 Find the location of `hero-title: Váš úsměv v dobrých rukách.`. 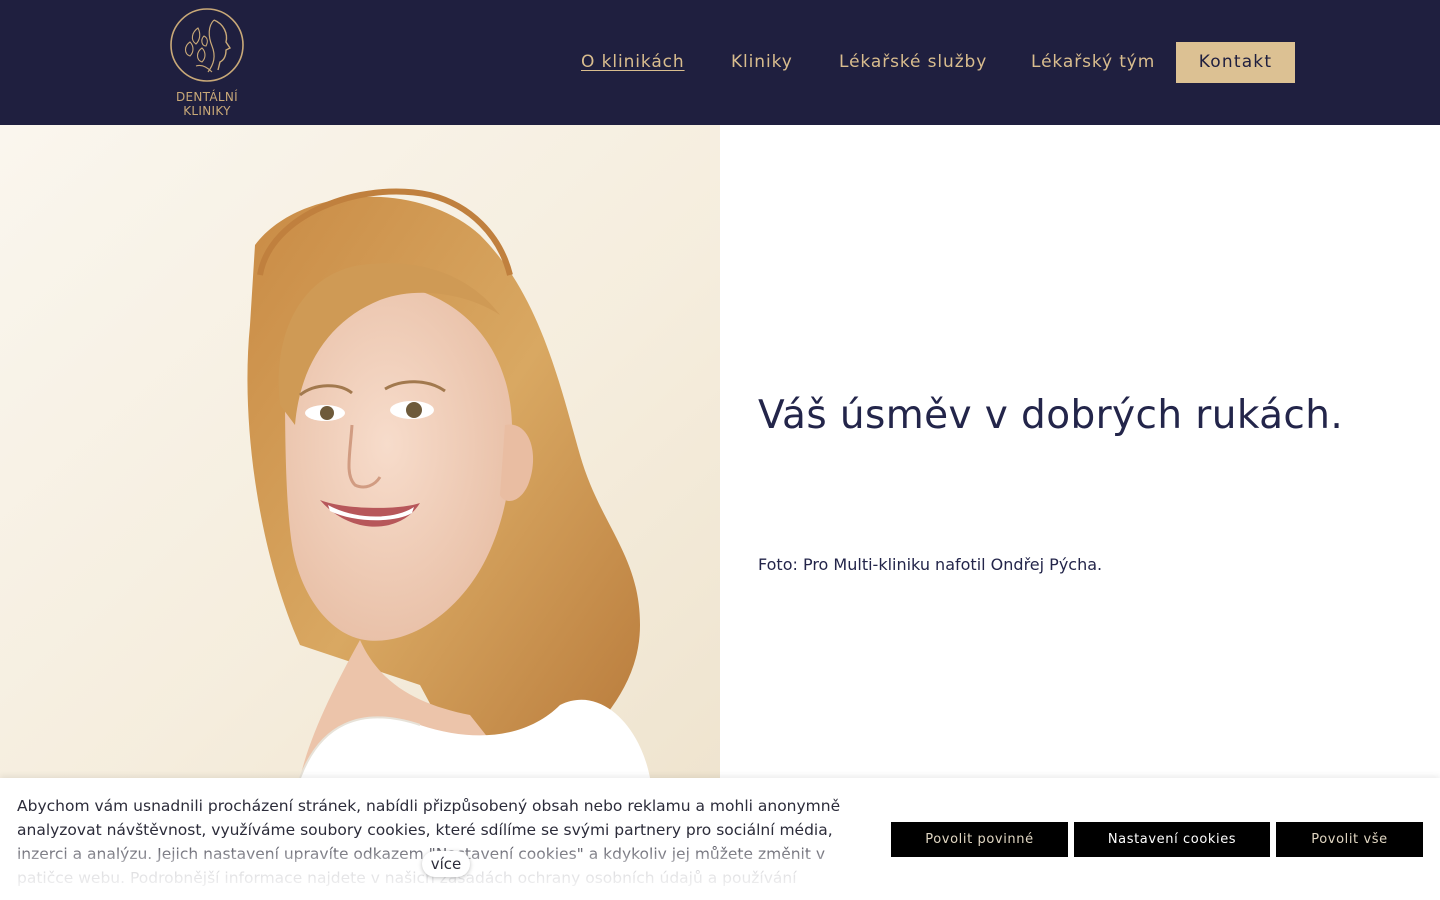

hero-title: Váš úsměv v dobrých rukách. is located at coordinates (1051, 415).